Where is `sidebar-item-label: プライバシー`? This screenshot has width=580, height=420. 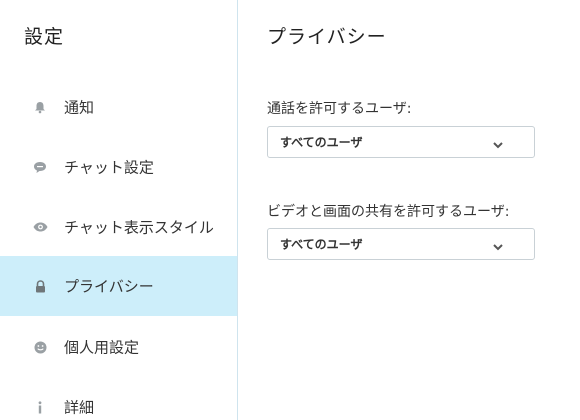
sidebar-item-label: プライバシー is located at coordinates (109, 286).